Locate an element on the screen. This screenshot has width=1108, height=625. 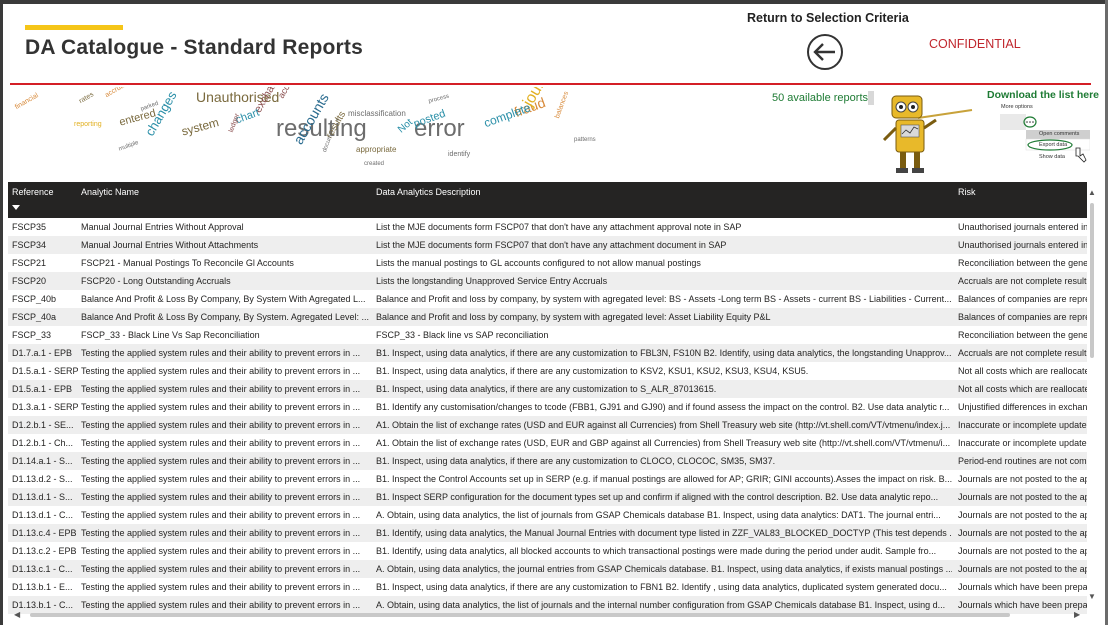
word-cloud-term: system is located at coordinates (200, 127).